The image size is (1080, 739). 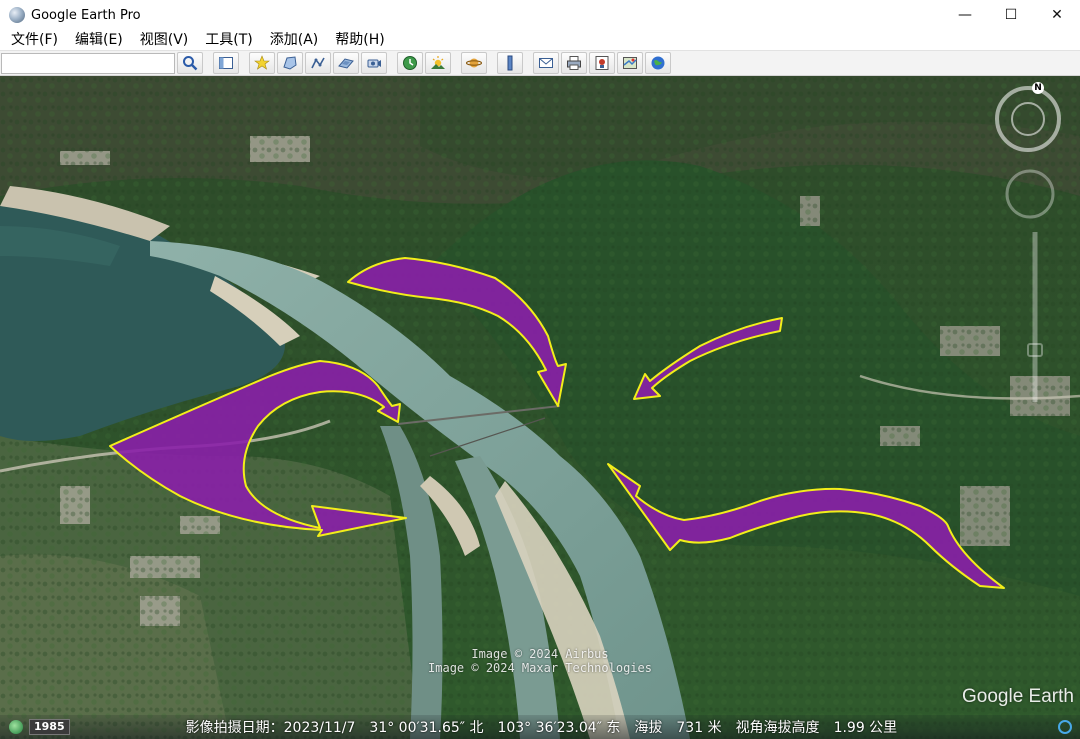 What do you see at coordinates (17, 15) in the screenshot?
I see `google-earth-app-icon` at bounding box center [17, 15].